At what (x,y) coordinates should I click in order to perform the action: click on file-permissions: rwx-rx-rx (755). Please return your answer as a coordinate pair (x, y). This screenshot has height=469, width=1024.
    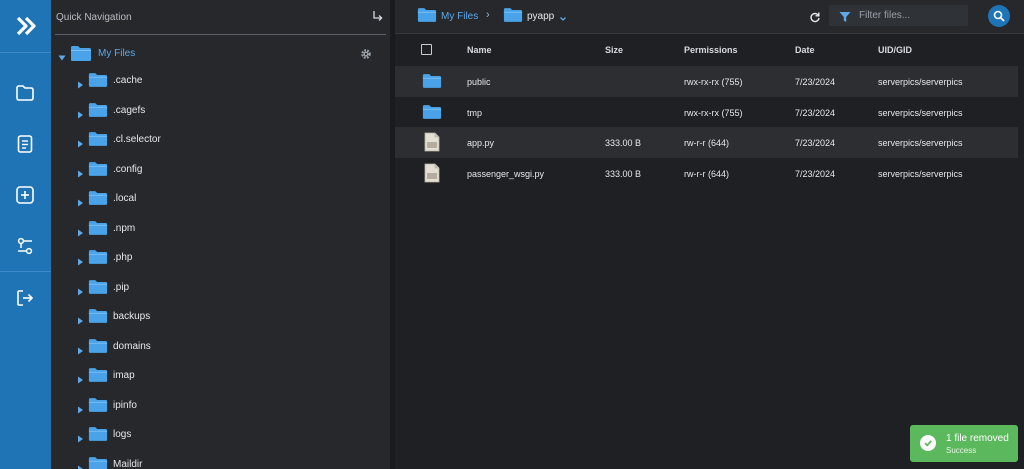
    Looking at the image, I should click on (713, 82).